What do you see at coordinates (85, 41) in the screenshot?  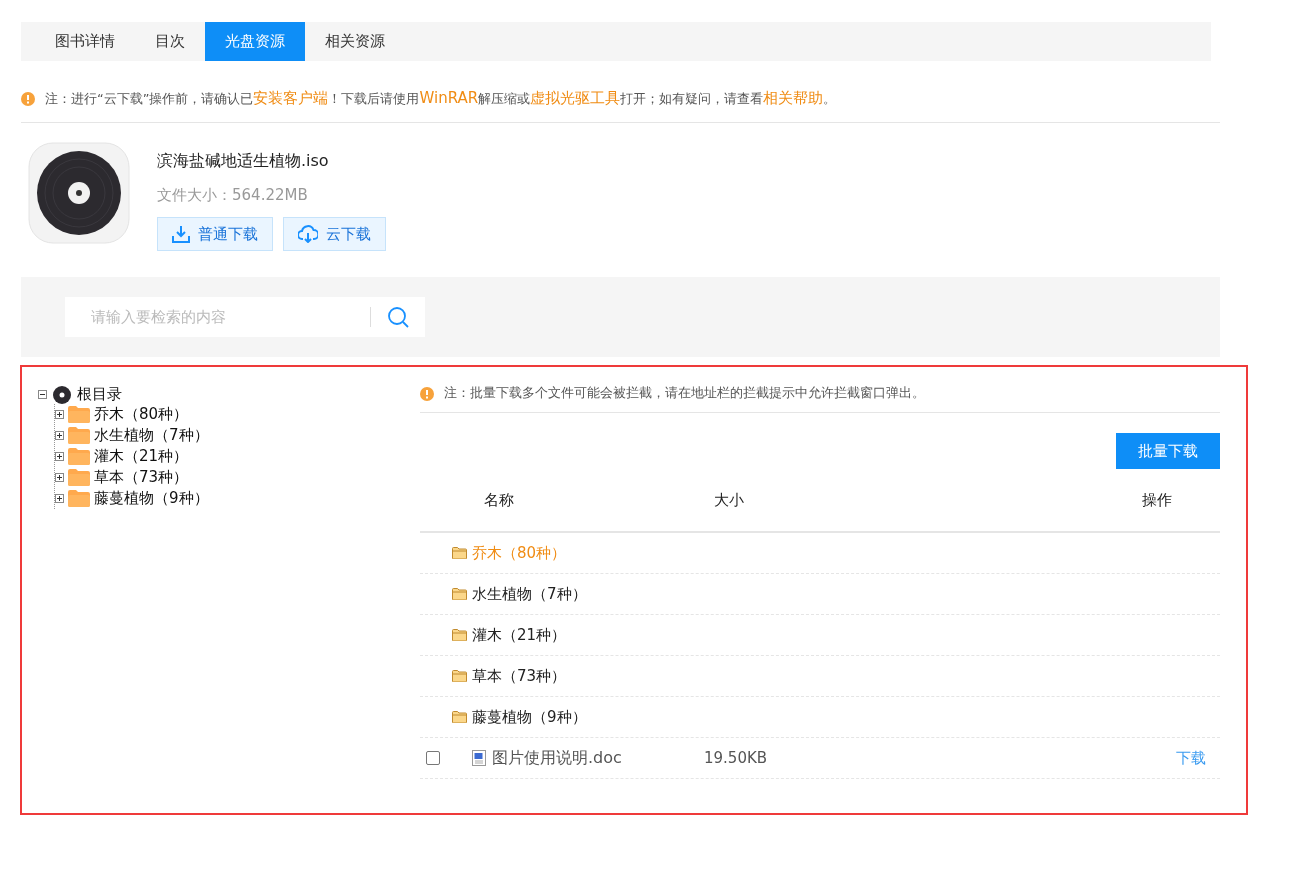 I see `tab: 图书详情` at bounding box center [85, 41].